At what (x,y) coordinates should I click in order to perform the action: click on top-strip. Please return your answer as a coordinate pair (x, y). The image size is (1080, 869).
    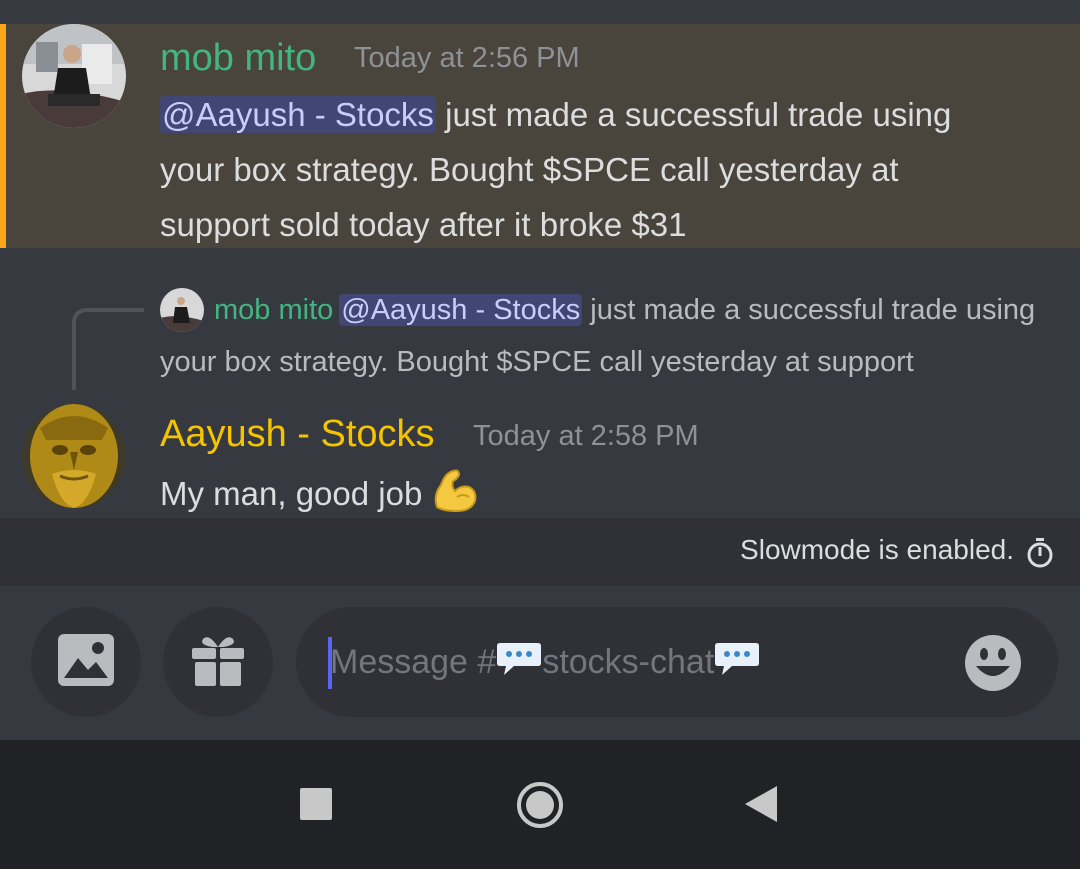
    Looking at the image, I should click on (540, 12).